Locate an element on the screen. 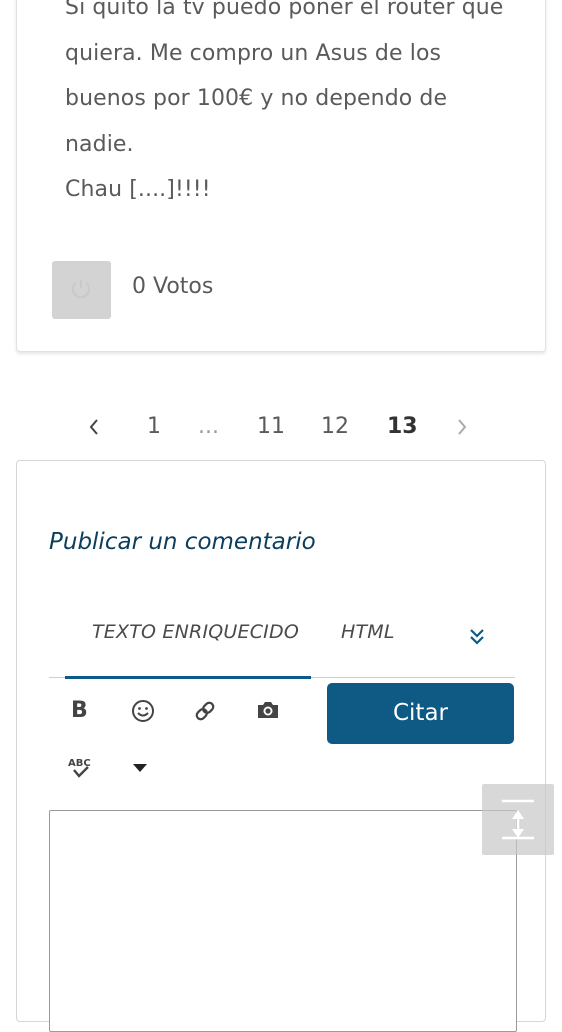 The image size is (562, 1032). scroll-top-icon is located at coordinates (518, 819).